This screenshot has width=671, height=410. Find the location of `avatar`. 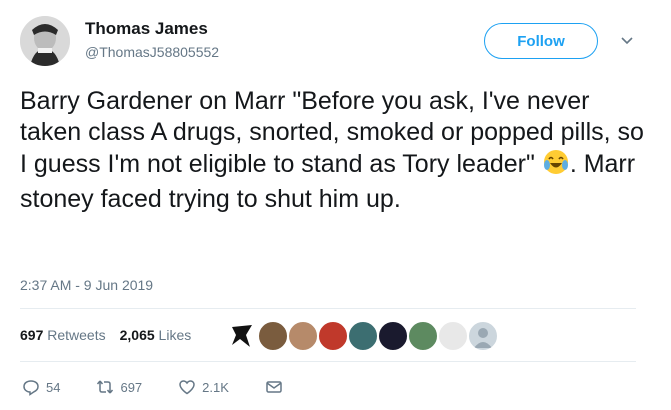

avatar is located at coordinates (45, 41).